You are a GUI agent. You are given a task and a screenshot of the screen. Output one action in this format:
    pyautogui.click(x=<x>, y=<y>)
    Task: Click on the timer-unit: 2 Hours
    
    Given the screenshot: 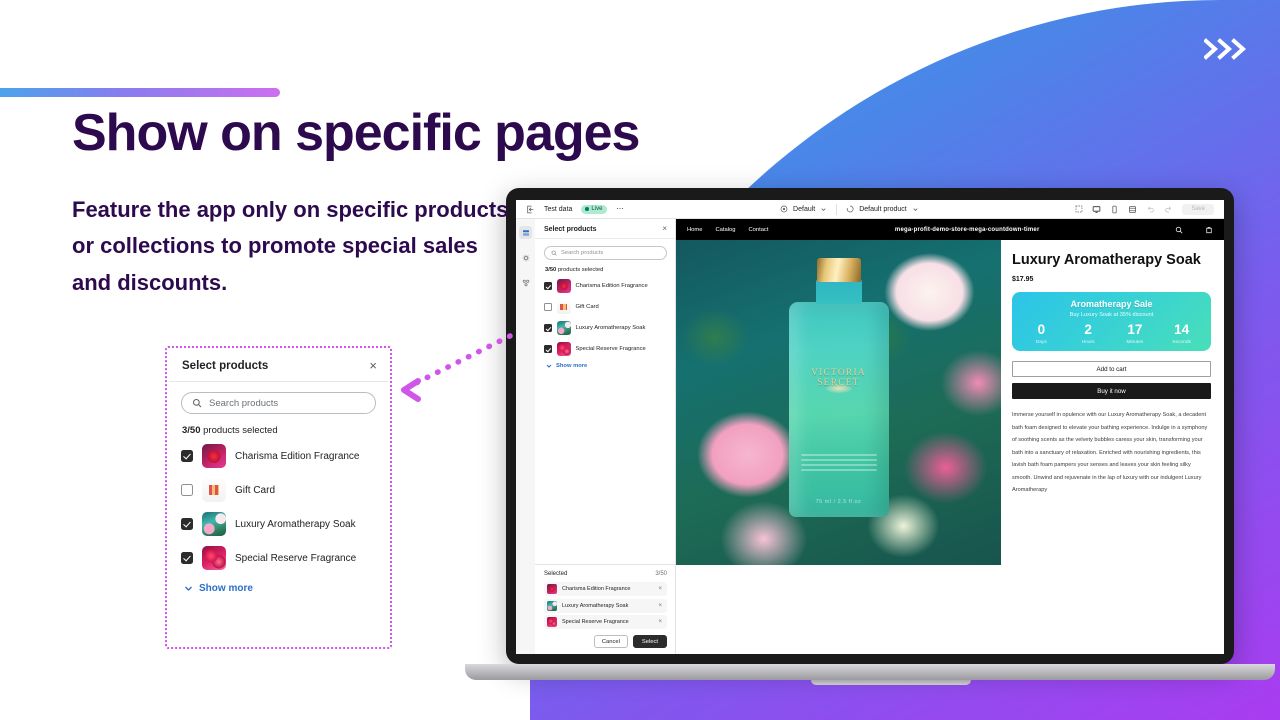 What is the action you would take?
    pyautogui.click(x=1088, y=334)
    